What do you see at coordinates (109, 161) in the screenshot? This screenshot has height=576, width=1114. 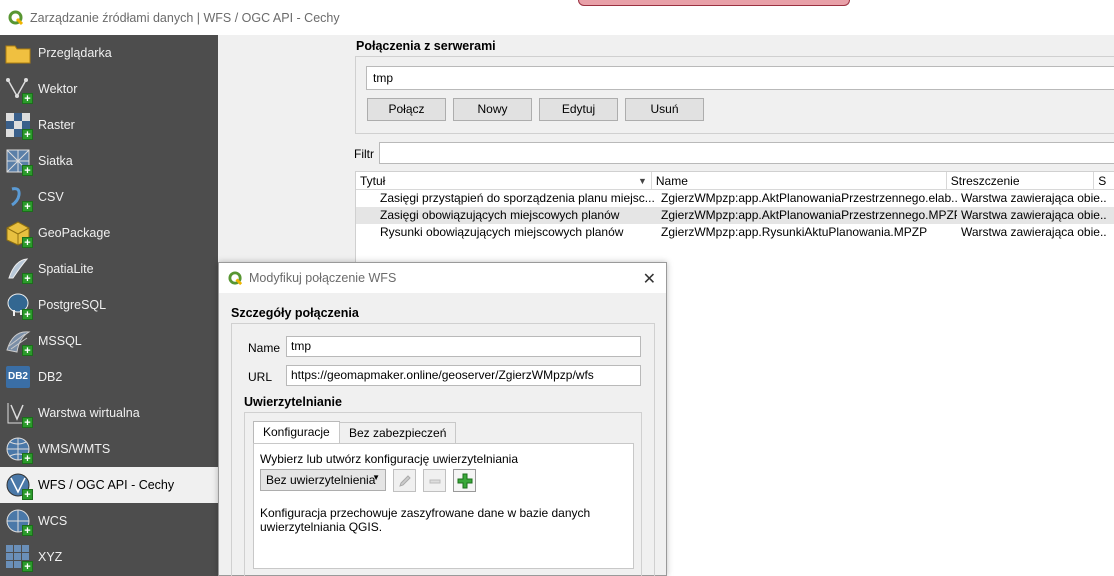 I see `sidebar-item-mesh: + Siatka` at bounding box center [109, 161].